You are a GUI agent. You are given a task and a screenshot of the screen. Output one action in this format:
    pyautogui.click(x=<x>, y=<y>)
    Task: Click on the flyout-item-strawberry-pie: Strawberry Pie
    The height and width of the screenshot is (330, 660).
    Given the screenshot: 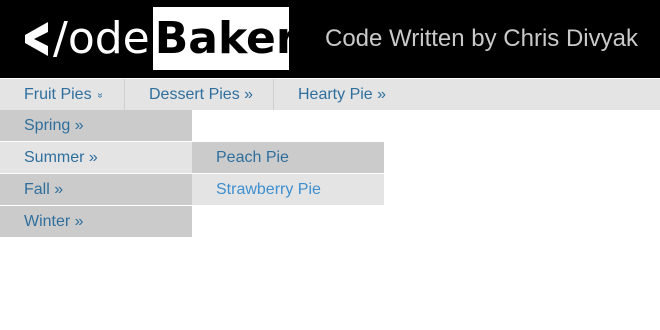 What is the action you would take?
    pyautogui.click(x=288, y=189)
    